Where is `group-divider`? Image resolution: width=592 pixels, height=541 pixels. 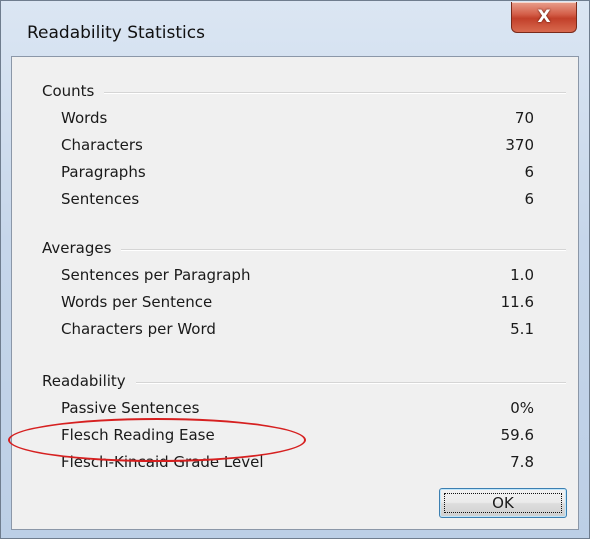
group-divider is located at coordinates (304, 93).